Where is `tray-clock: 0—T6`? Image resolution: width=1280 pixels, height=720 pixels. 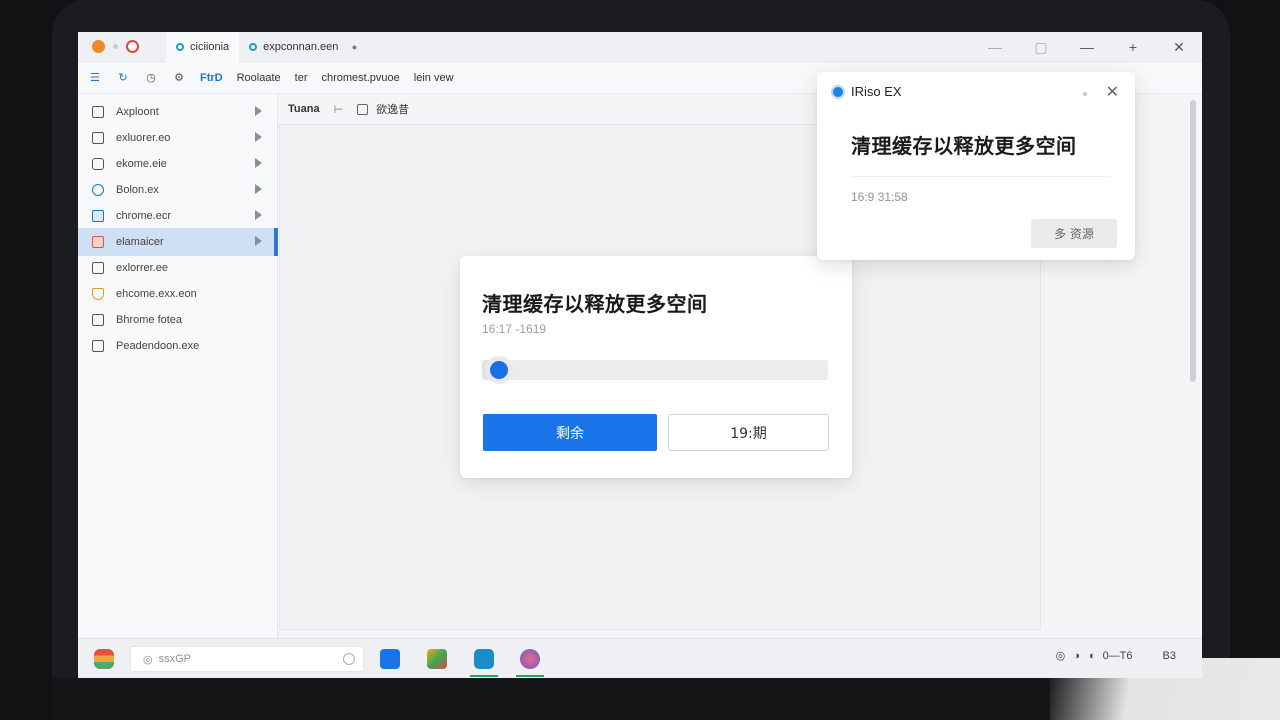 tray-clock: 0—T6 is located at coordinates (1118, 656).